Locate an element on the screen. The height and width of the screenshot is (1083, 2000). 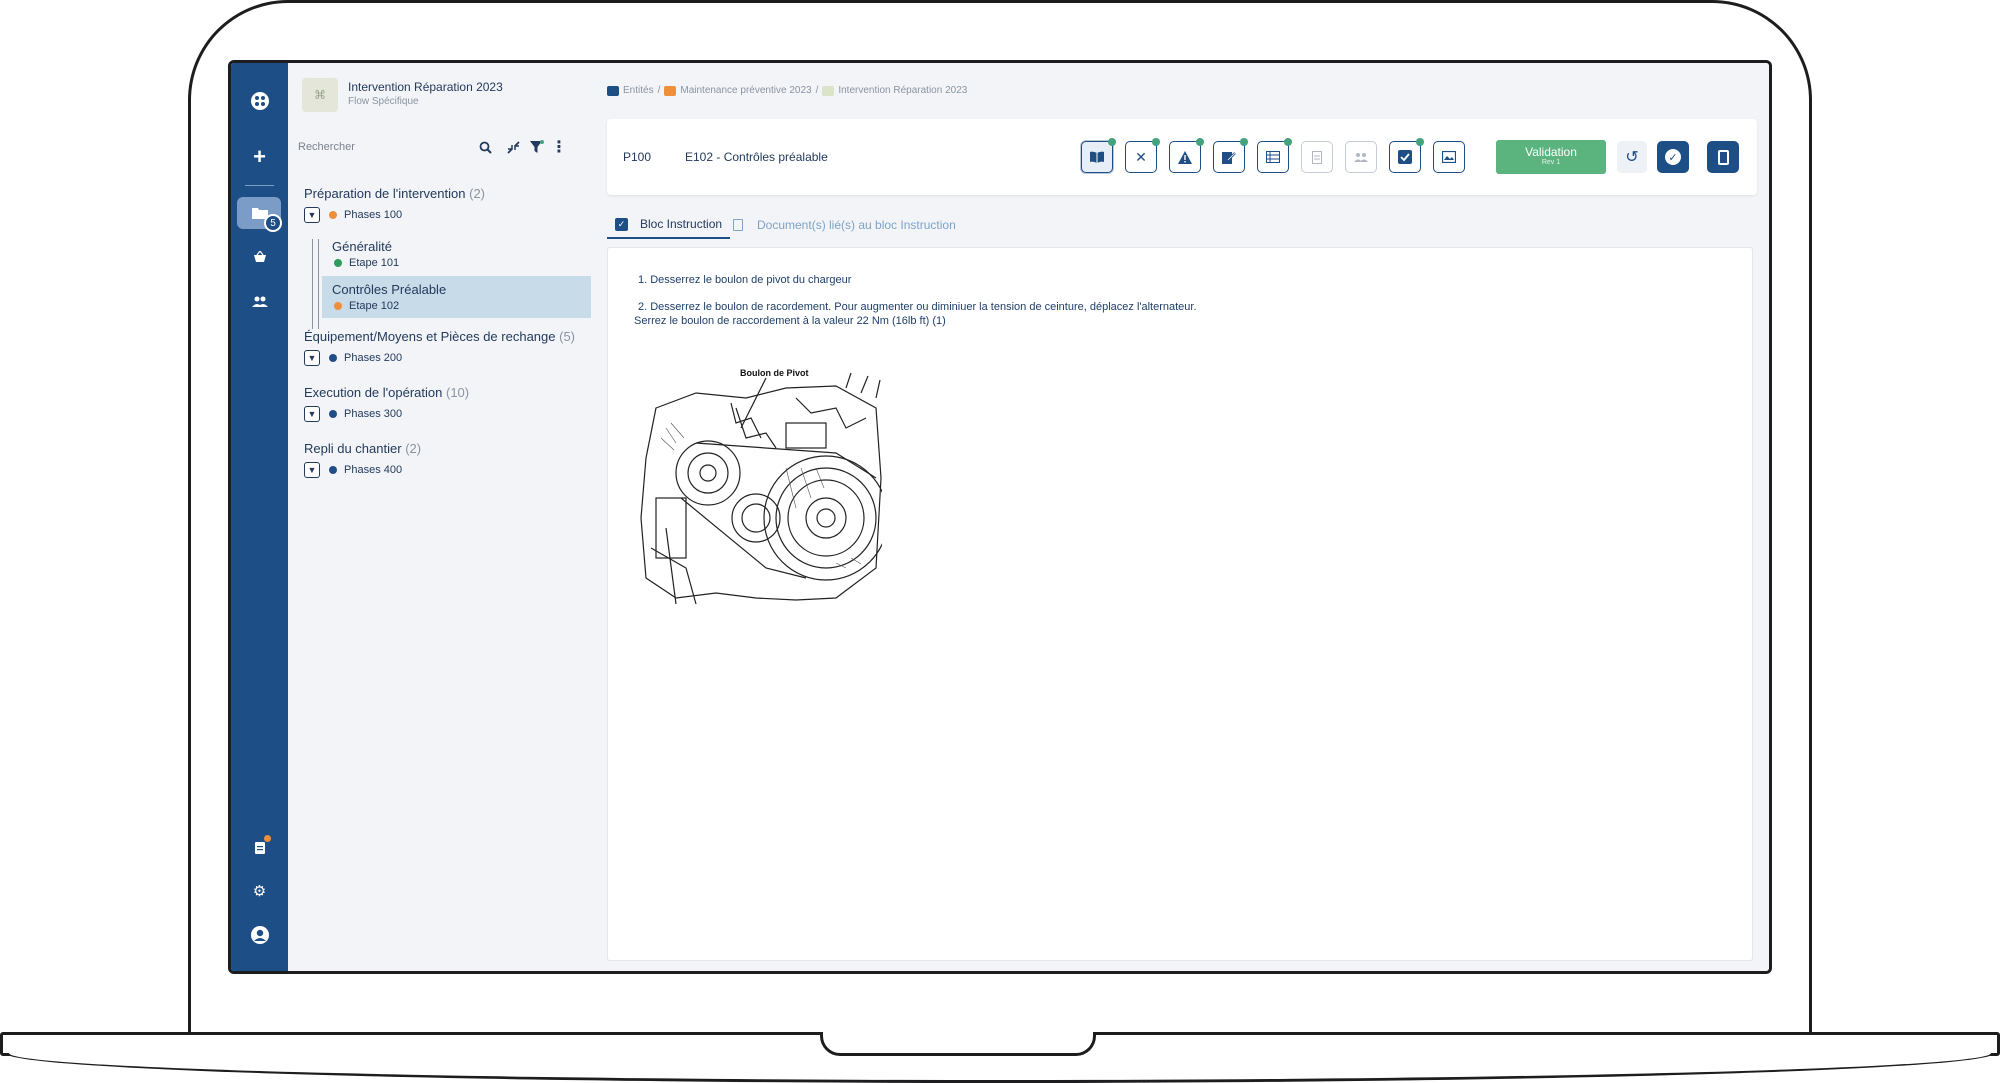
tree-group-phase: ▼ Phases 100 is located at coordinates (353, 215).